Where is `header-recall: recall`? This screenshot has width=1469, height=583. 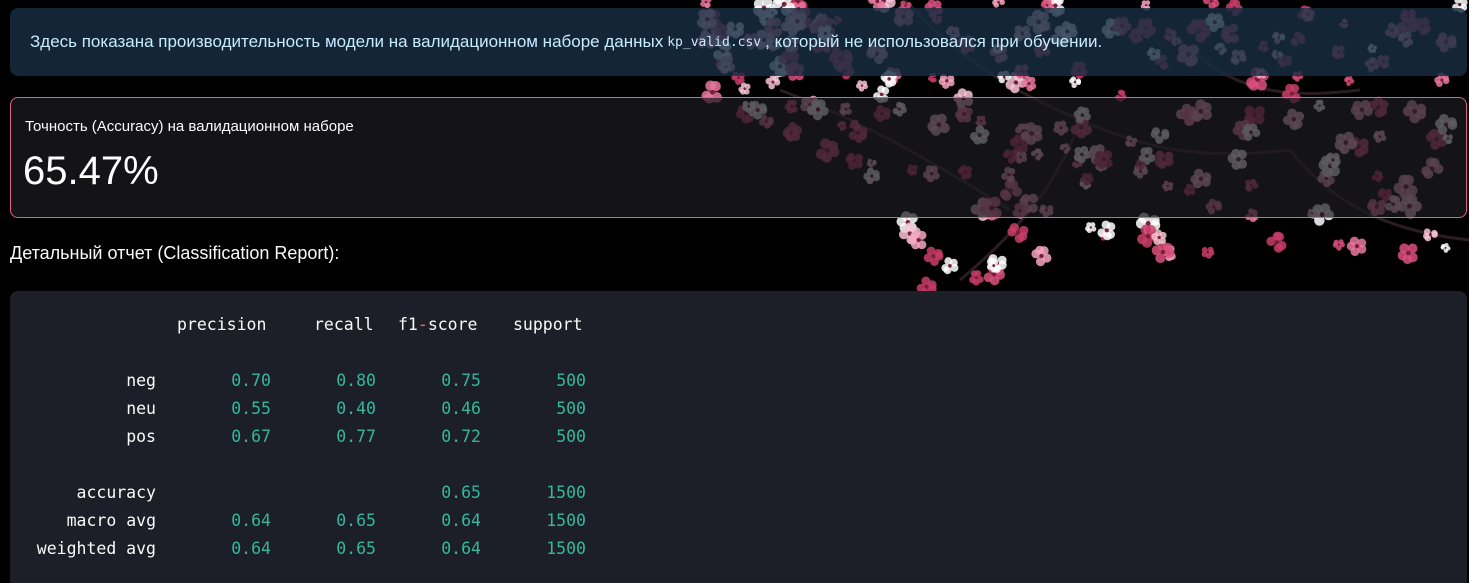 header-recall: recall is located at coordinates (344, 324).